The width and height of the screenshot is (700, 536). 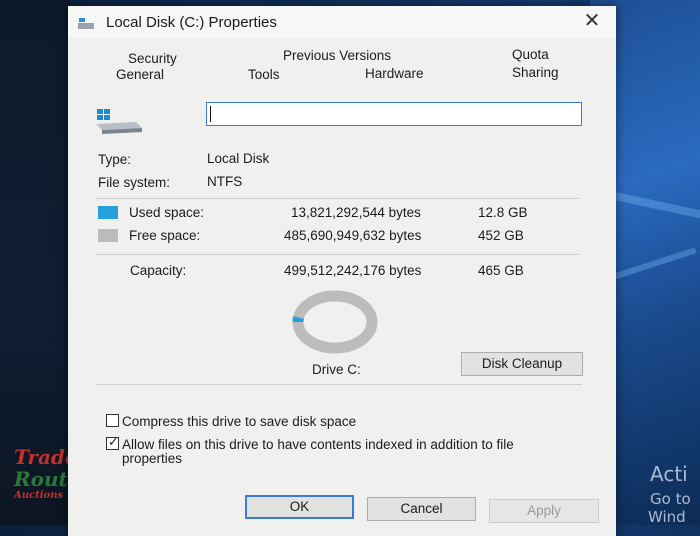 I want to click on activation-watermark-line3: Wind, so click(x=667, y=517).